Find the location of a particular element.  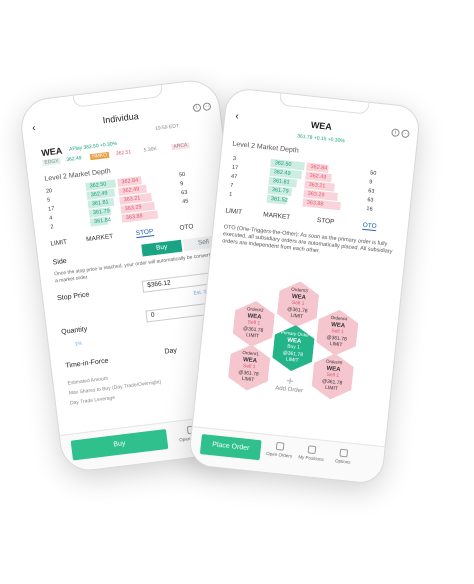

time-label: 19:59 EDT is located at coordinates (167, 128).